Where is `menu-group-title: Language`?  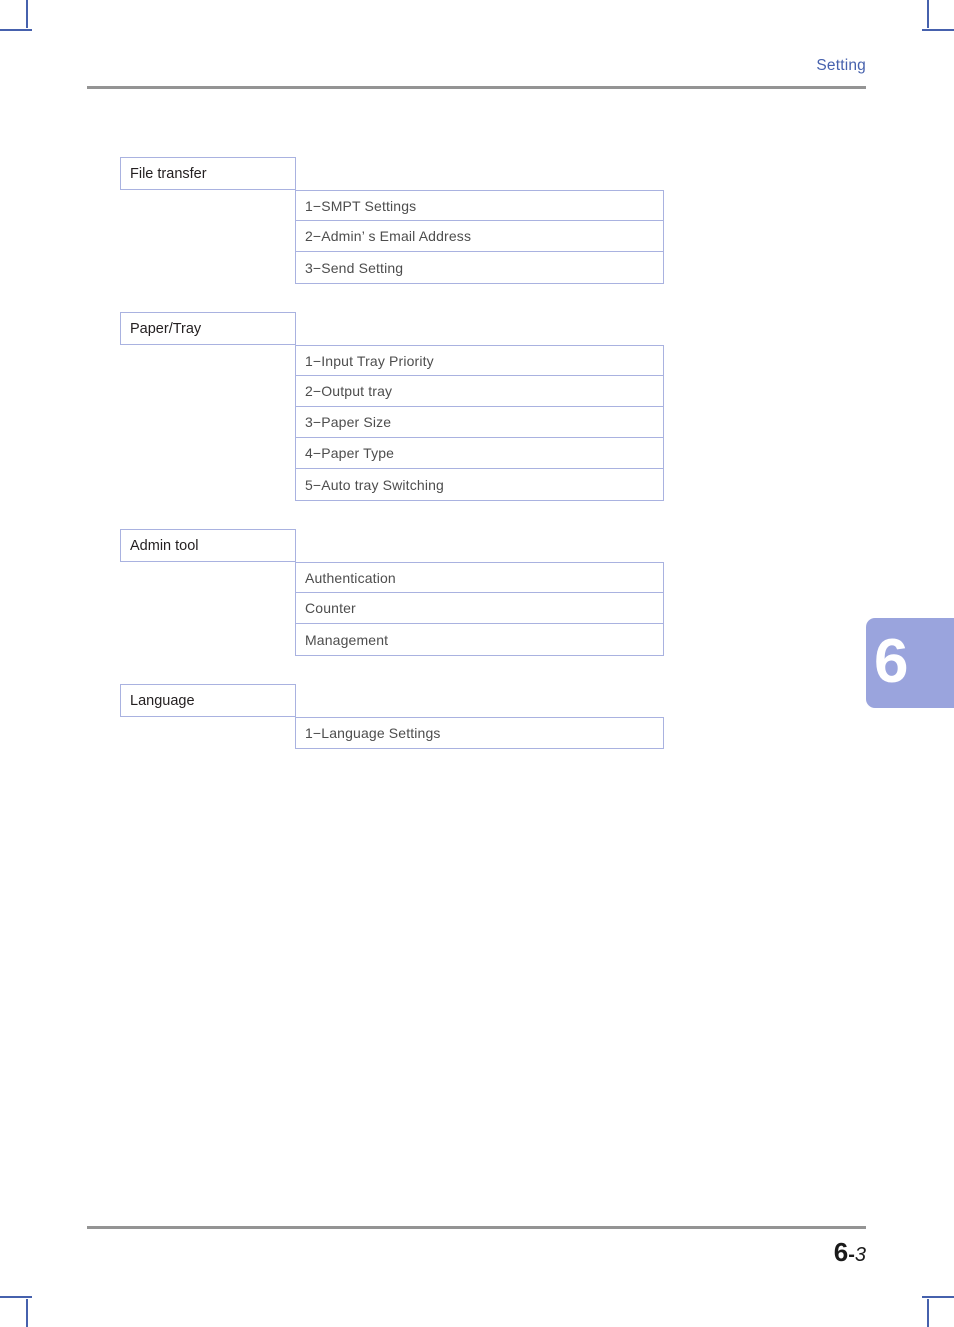
menu-group-title: Language is located at coordinates (208, 700).